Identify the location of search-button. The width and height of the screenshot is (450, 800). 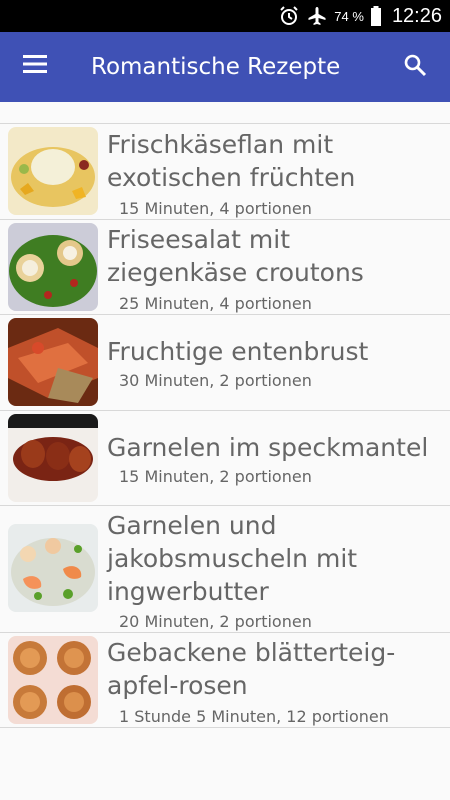
(415, 67).